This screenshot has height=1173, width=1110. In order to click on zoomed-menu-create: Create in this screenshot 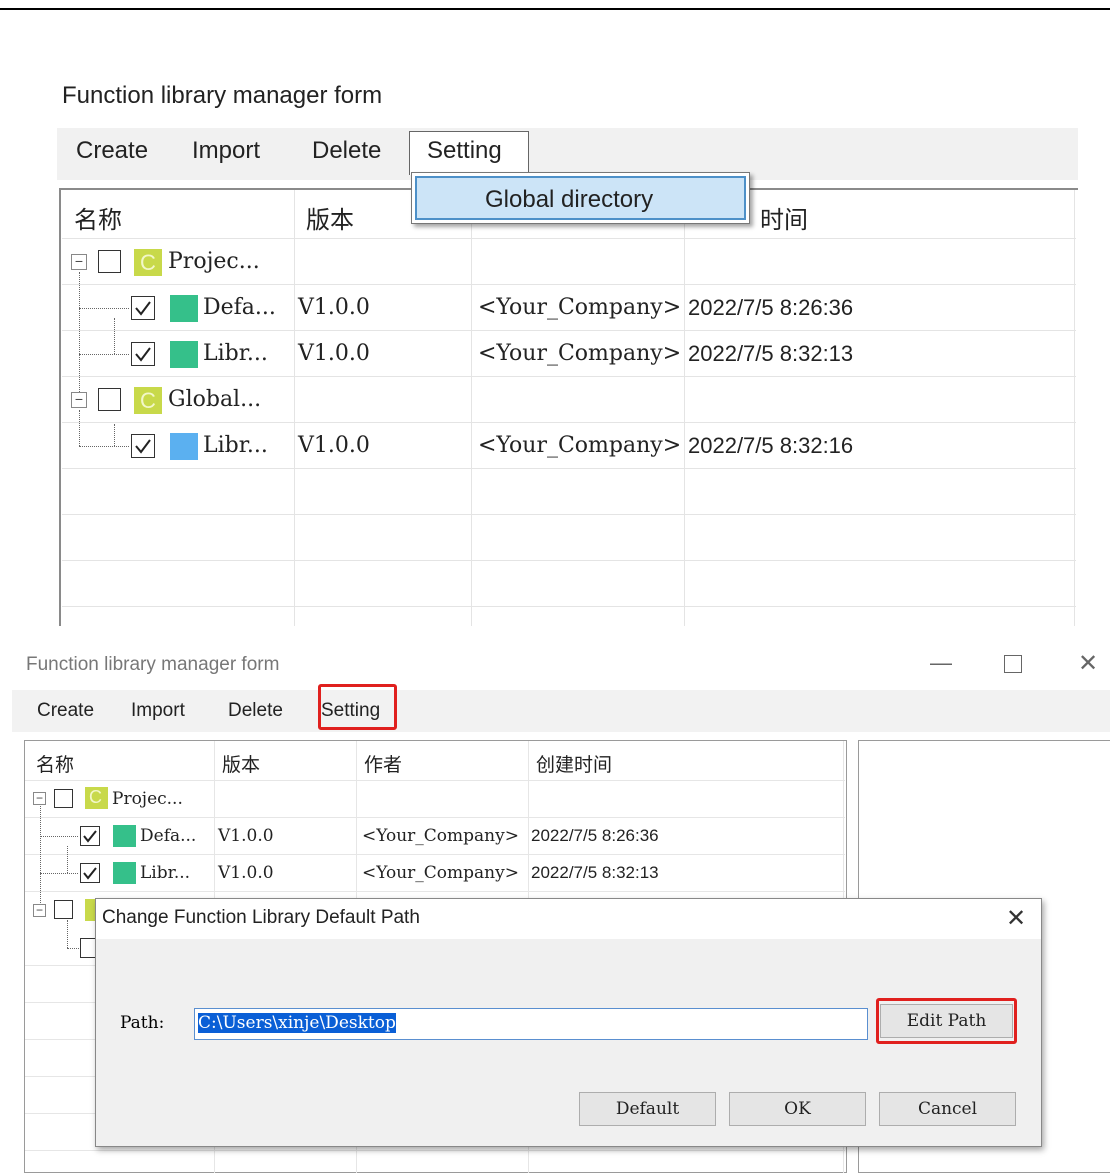, I will do `click(112, 151)`.